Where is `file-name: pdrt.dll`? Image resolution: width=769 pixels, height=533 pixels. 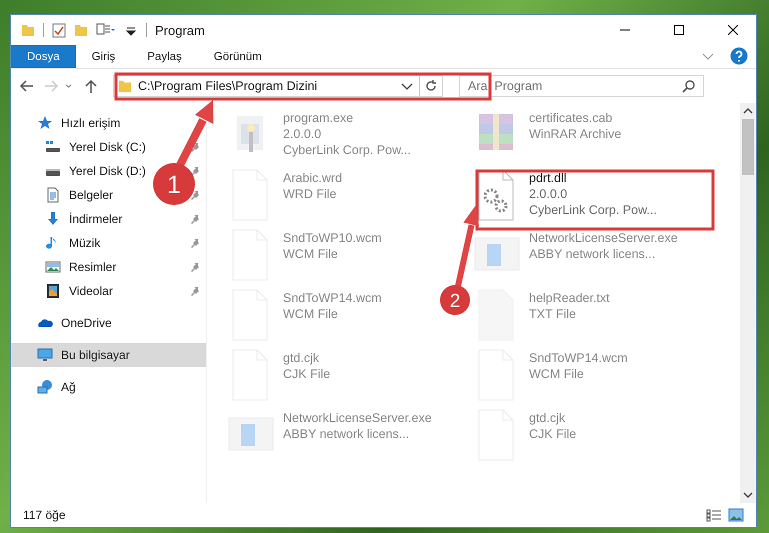 file-name: pdrt.dll is located at coordinates (593, 178).